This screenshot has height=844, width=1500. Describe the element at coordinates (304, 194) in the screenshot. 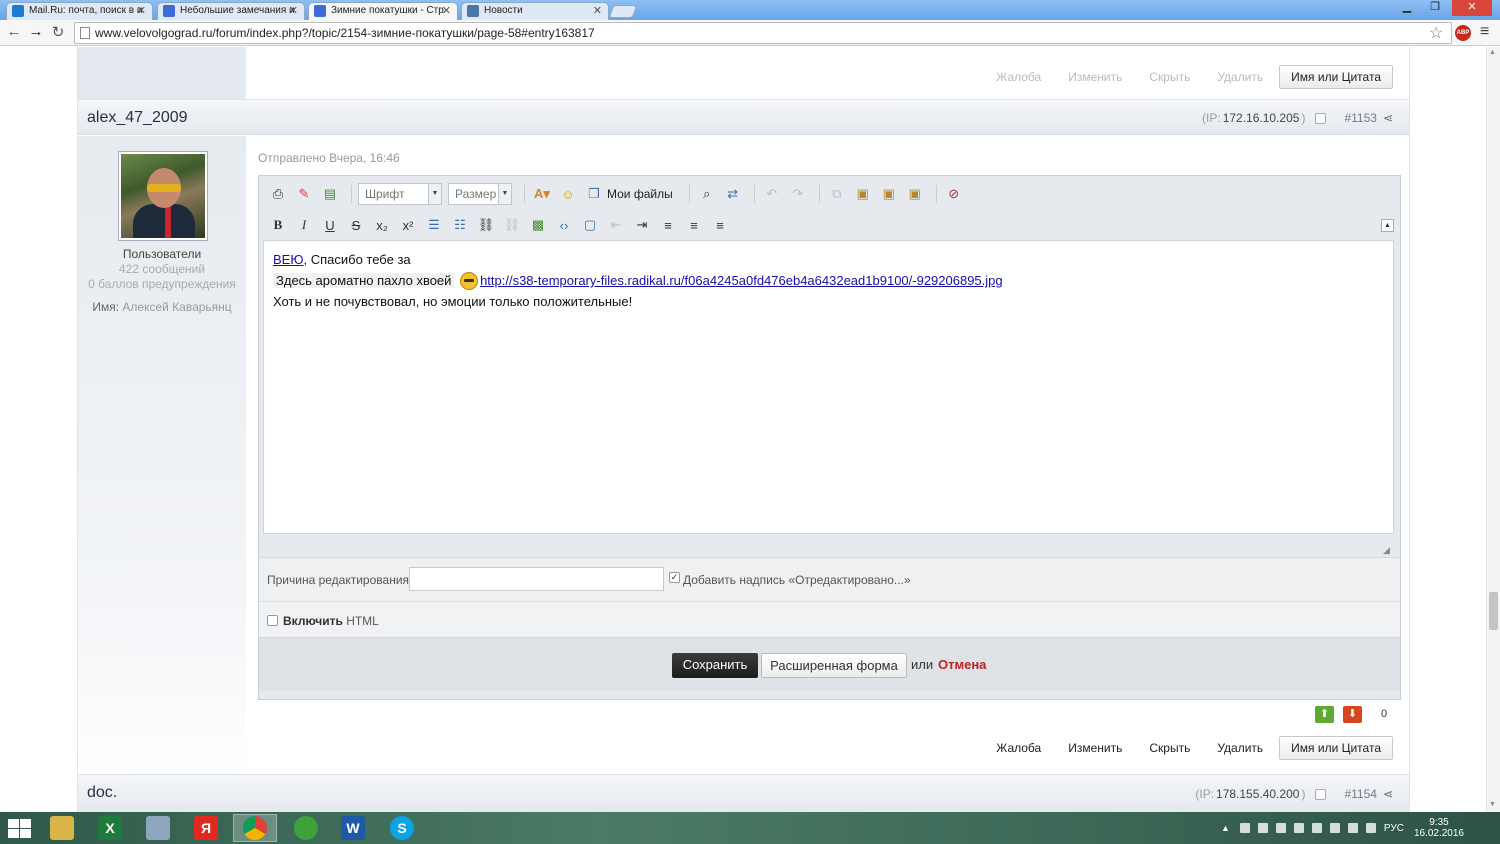

I see `eraser-icon: ✎` at that location.